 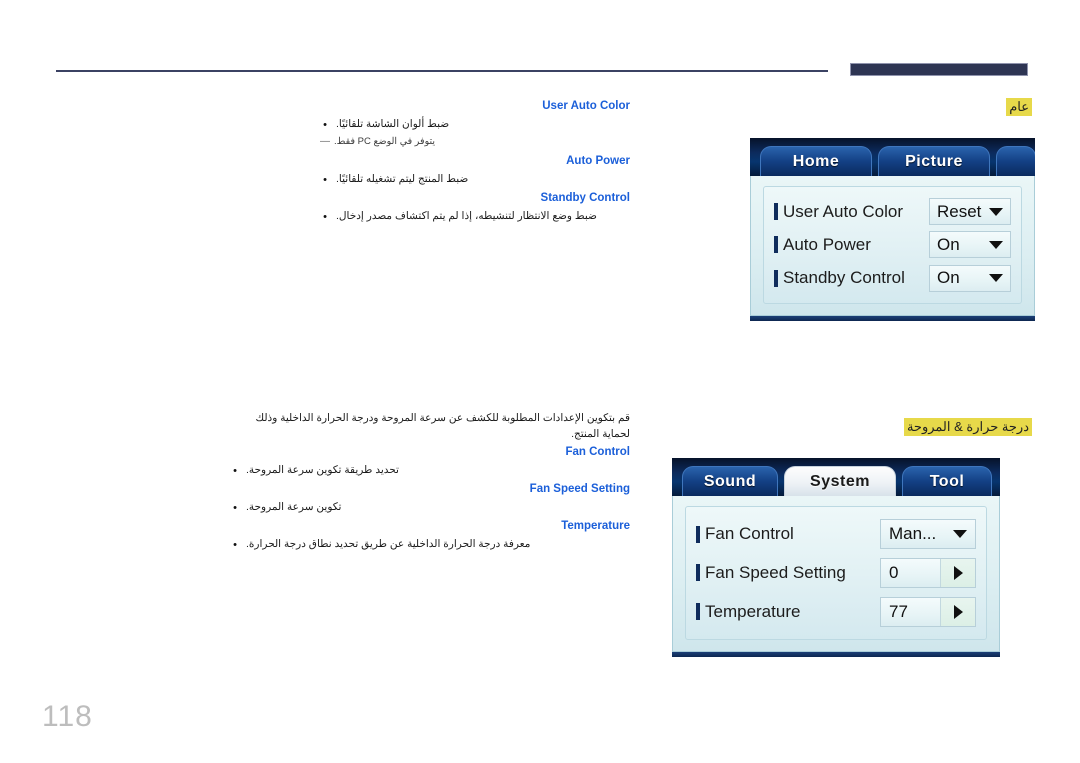 I want to click on osd-row-label-group: User Auto Color, so click(x=838, y=212).